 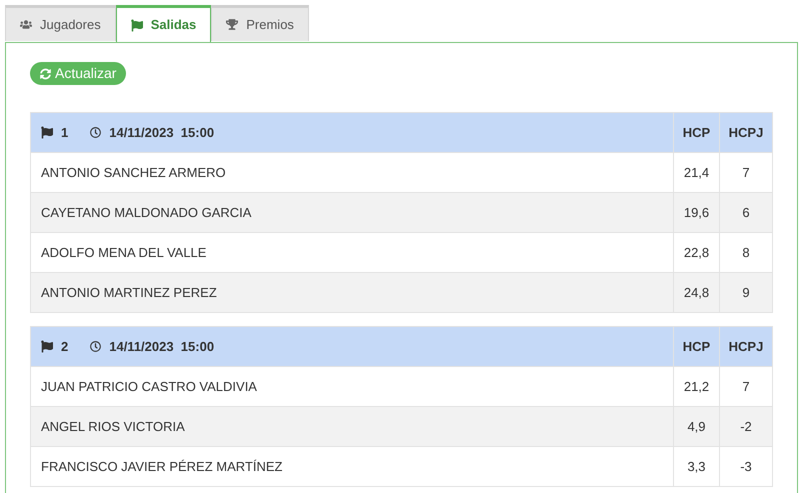 What do you see at coordinates (164, 23) in the screenshot?
I see `tab: Salidas` at bounding box center [164, 23].